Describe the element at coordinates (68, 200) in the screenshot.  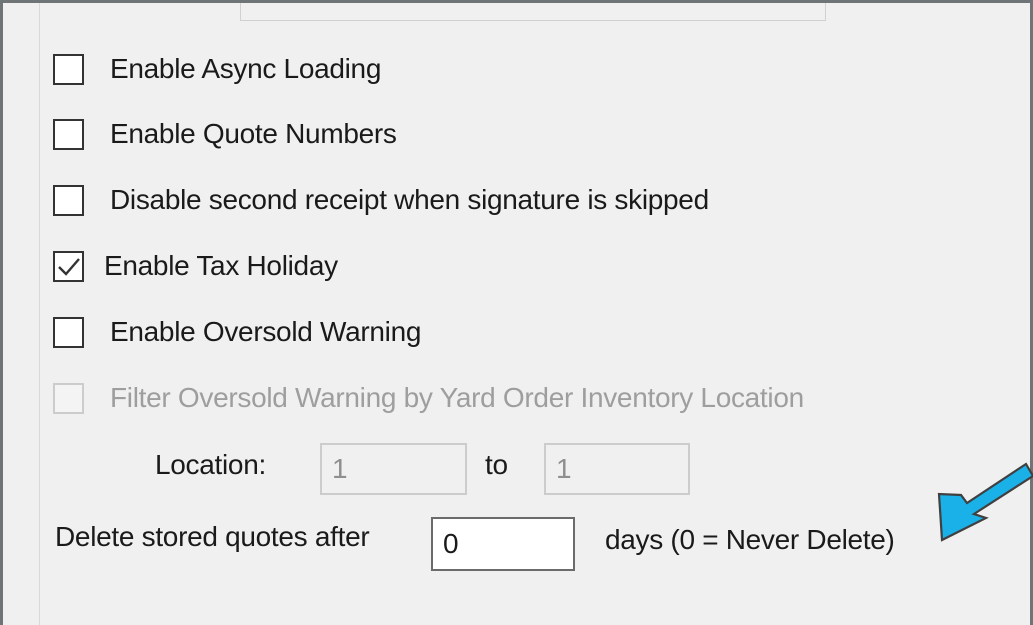
I see `disable-second-receipt-checkbox` at that location.